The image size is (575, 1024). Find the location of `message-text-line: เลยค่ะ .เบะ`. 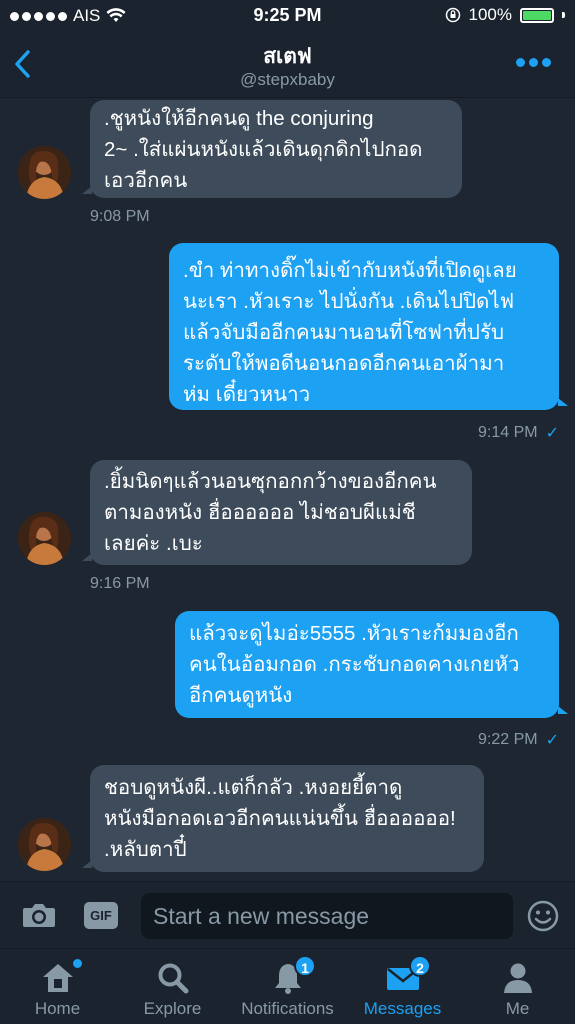

message-text-line: เลยค่ะ .เบะ is located at coordinates (153, 543).